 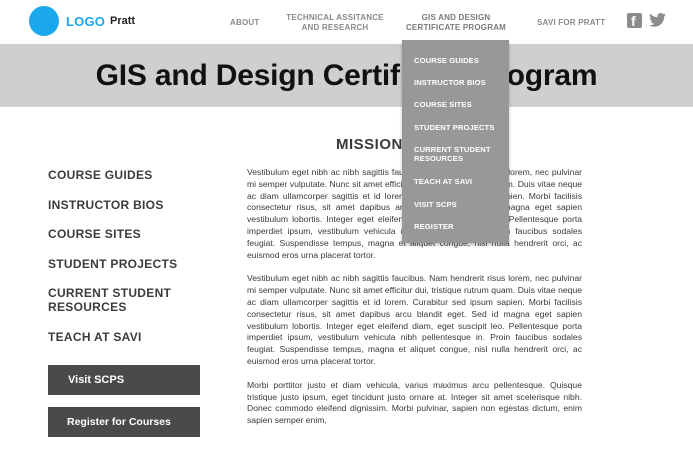 I want to click on sidebar-item-label: STUDENT PROJECTS, so click(x=113, y=264).